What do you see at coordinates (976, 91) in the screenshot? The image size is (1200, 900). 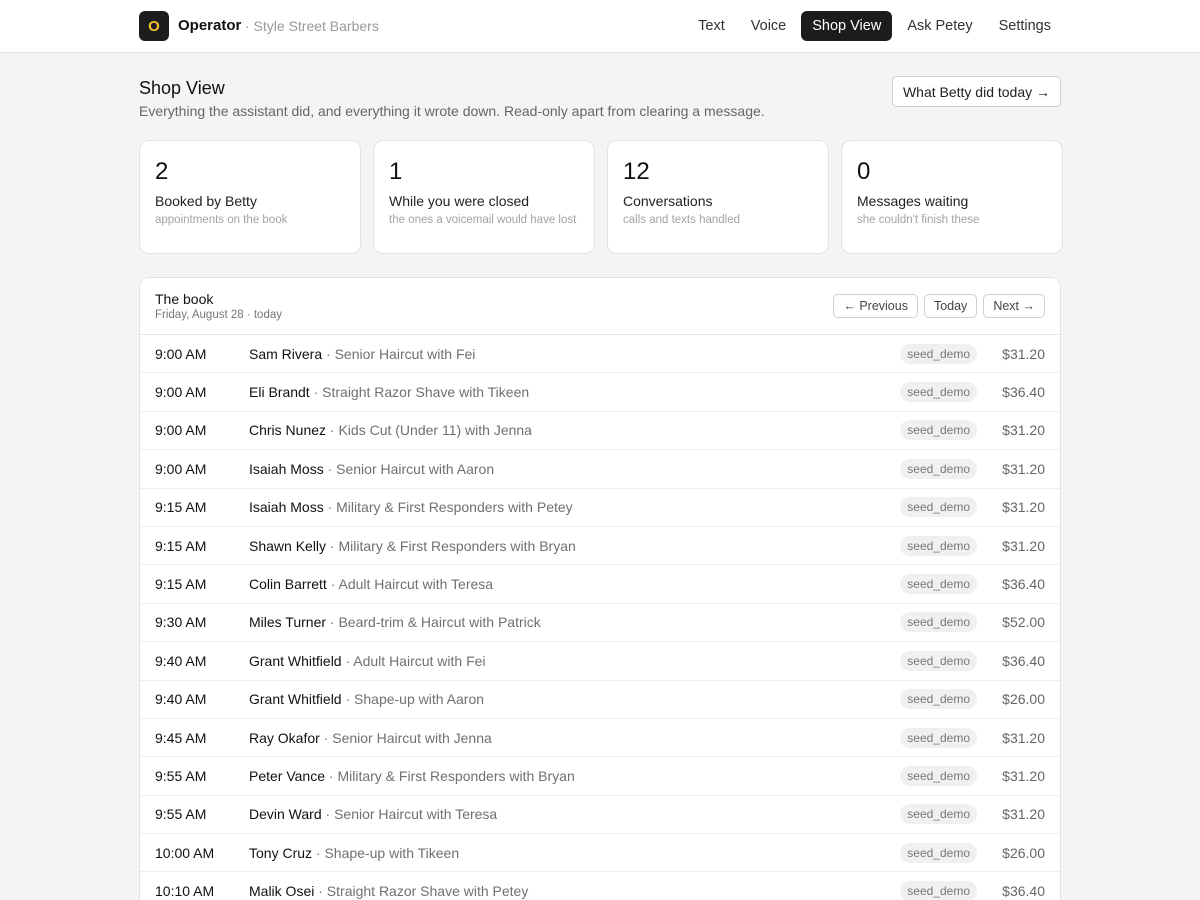 I see `what-betty-did-button: What Betty did today →` at bounding box center [976, 91].